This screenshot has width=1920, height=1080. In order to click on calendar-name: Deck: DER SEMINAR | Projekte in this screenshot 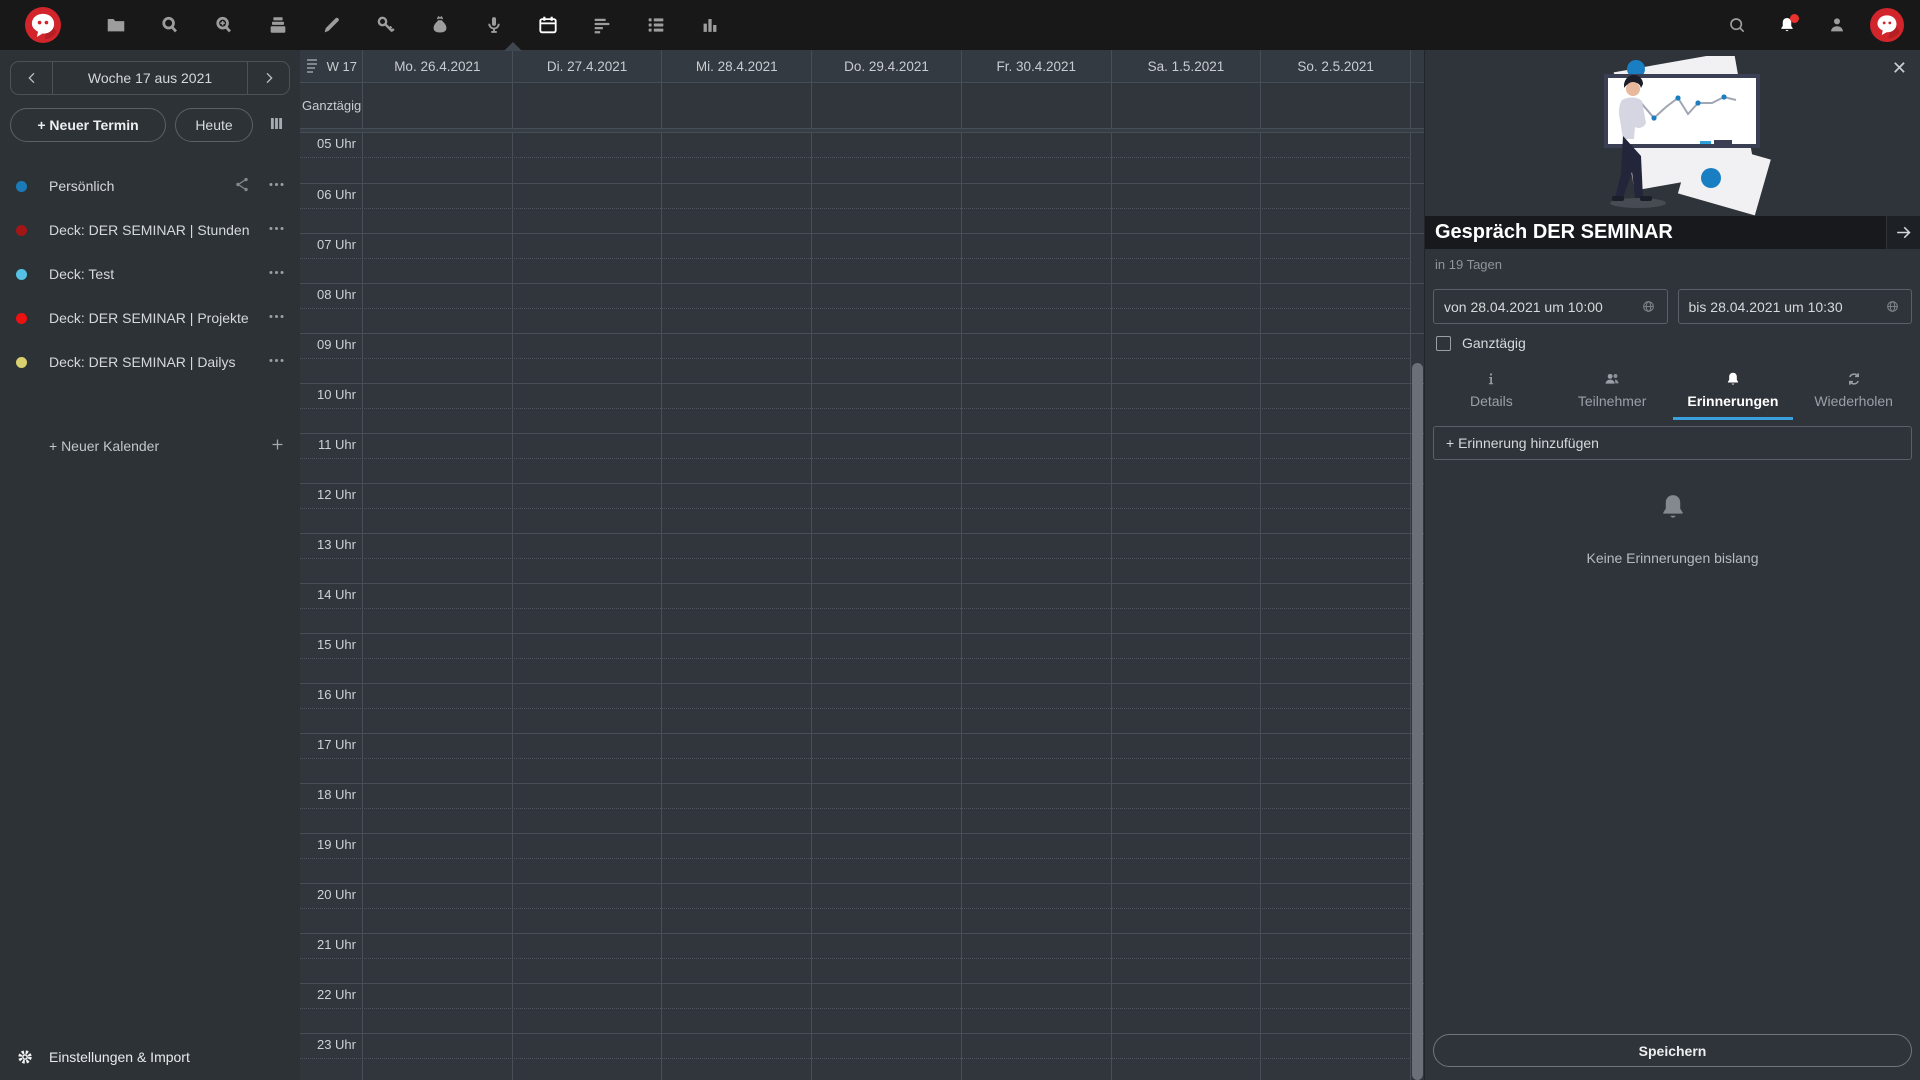, I will do `click(149, 318)`.